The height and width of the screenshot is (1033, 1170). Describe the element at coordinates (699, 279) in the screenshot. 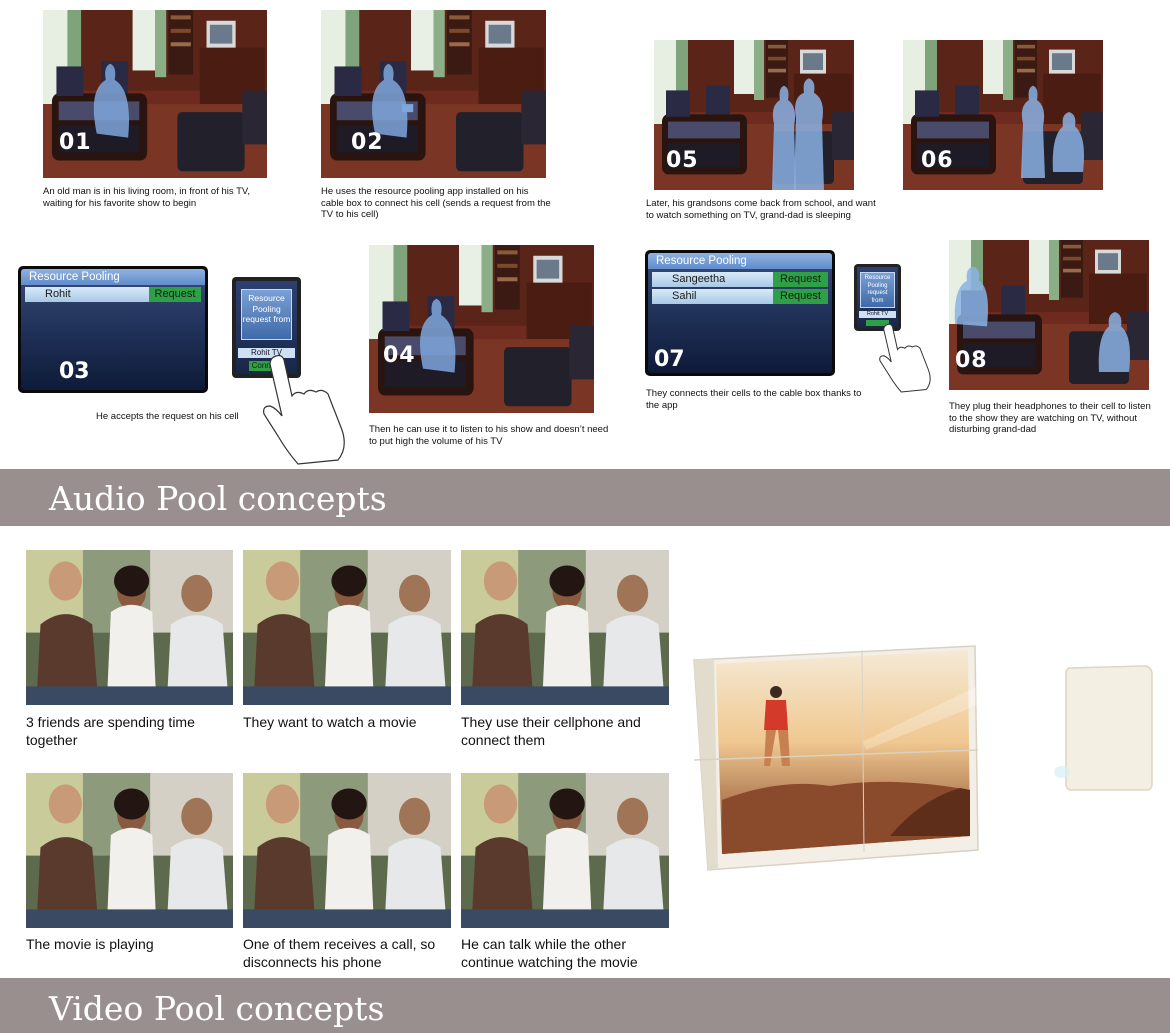

I see `contact-name: Sangeetha` at that location.